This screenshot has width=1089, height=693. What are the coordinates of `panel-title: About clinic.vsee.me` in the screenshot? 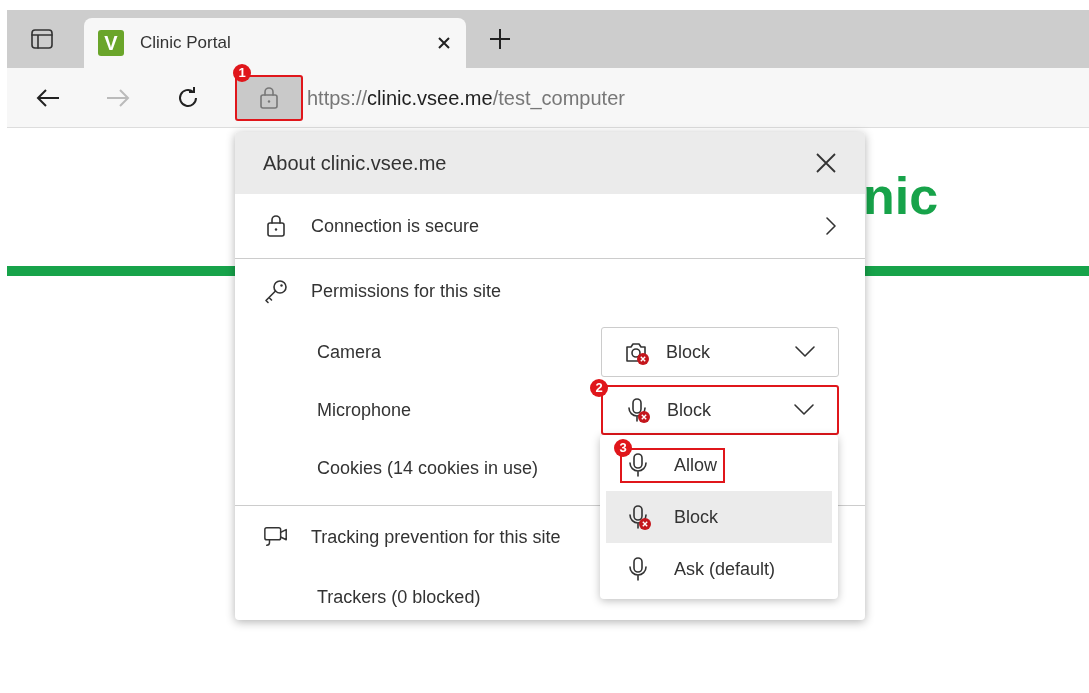 It's located at (355, 163).